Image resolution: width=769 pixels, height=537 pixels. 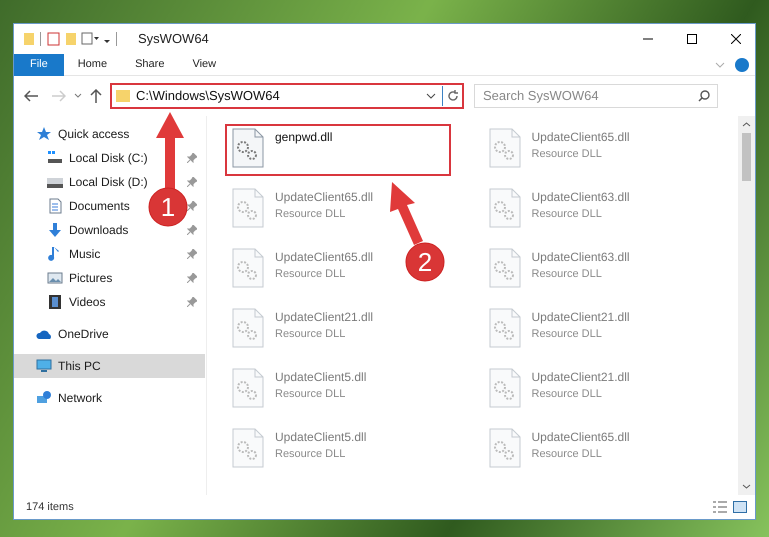 I want to click on chevron-up-icon, so click(x=746, y=124).